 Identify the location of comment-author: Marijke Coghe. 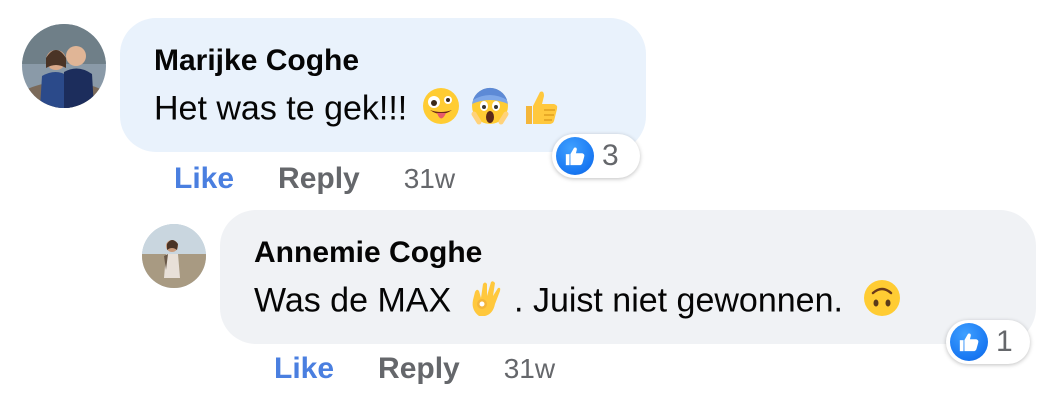
(256, 61).